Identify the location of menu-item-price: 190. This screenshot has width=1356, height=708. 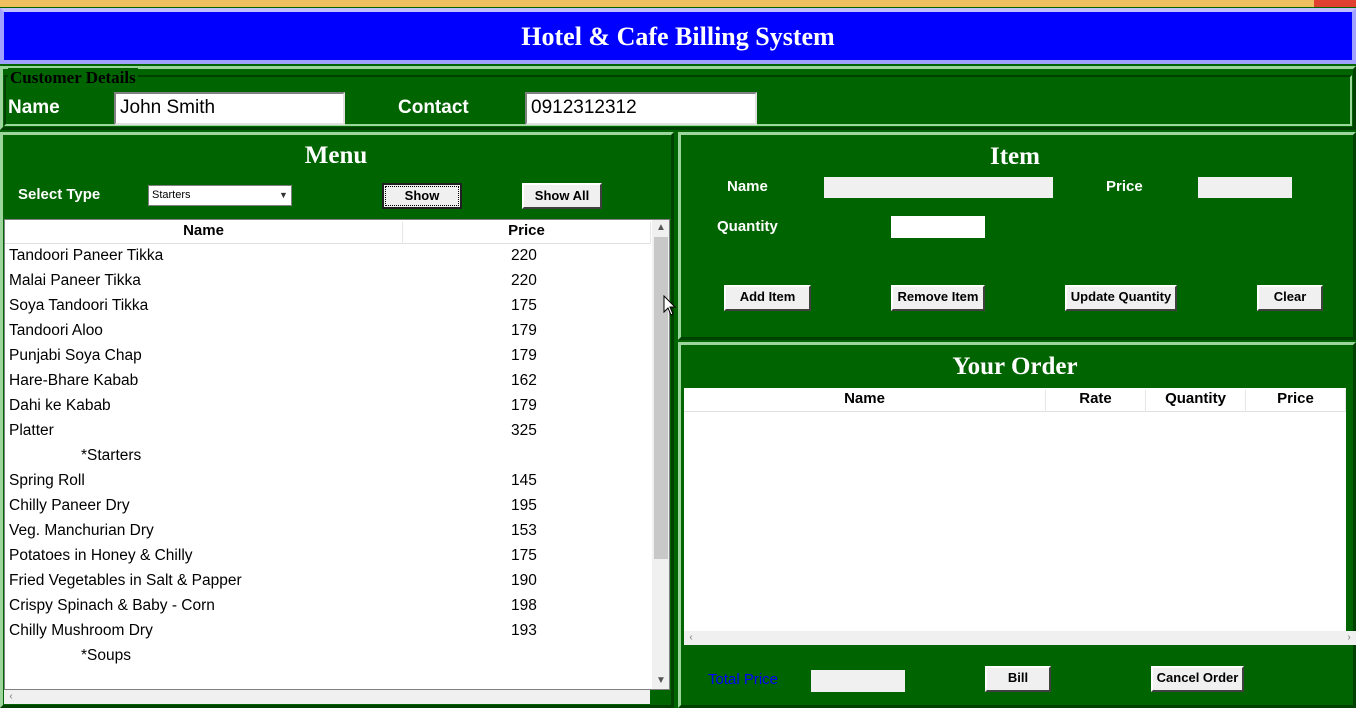
(524, 580).